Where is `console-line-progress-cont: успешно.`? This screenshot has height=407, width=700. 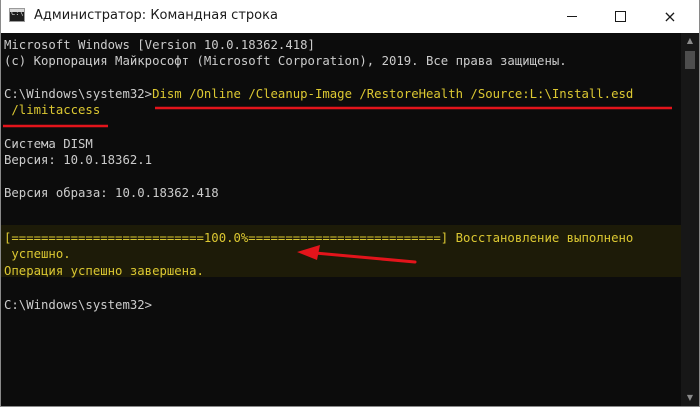
console-line-progress-cont: успешно. is located at coordinates (37, 254).